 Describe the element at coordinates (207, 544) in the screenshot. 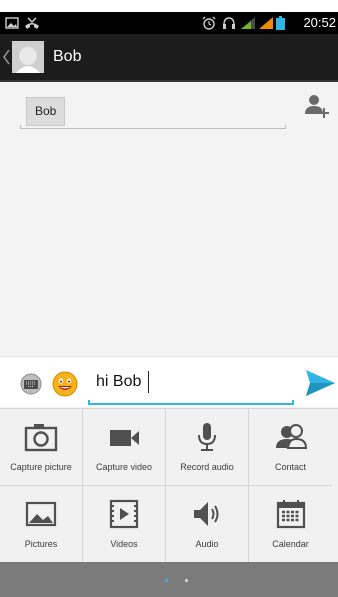

I see `attachment-label: Audio` at that location.